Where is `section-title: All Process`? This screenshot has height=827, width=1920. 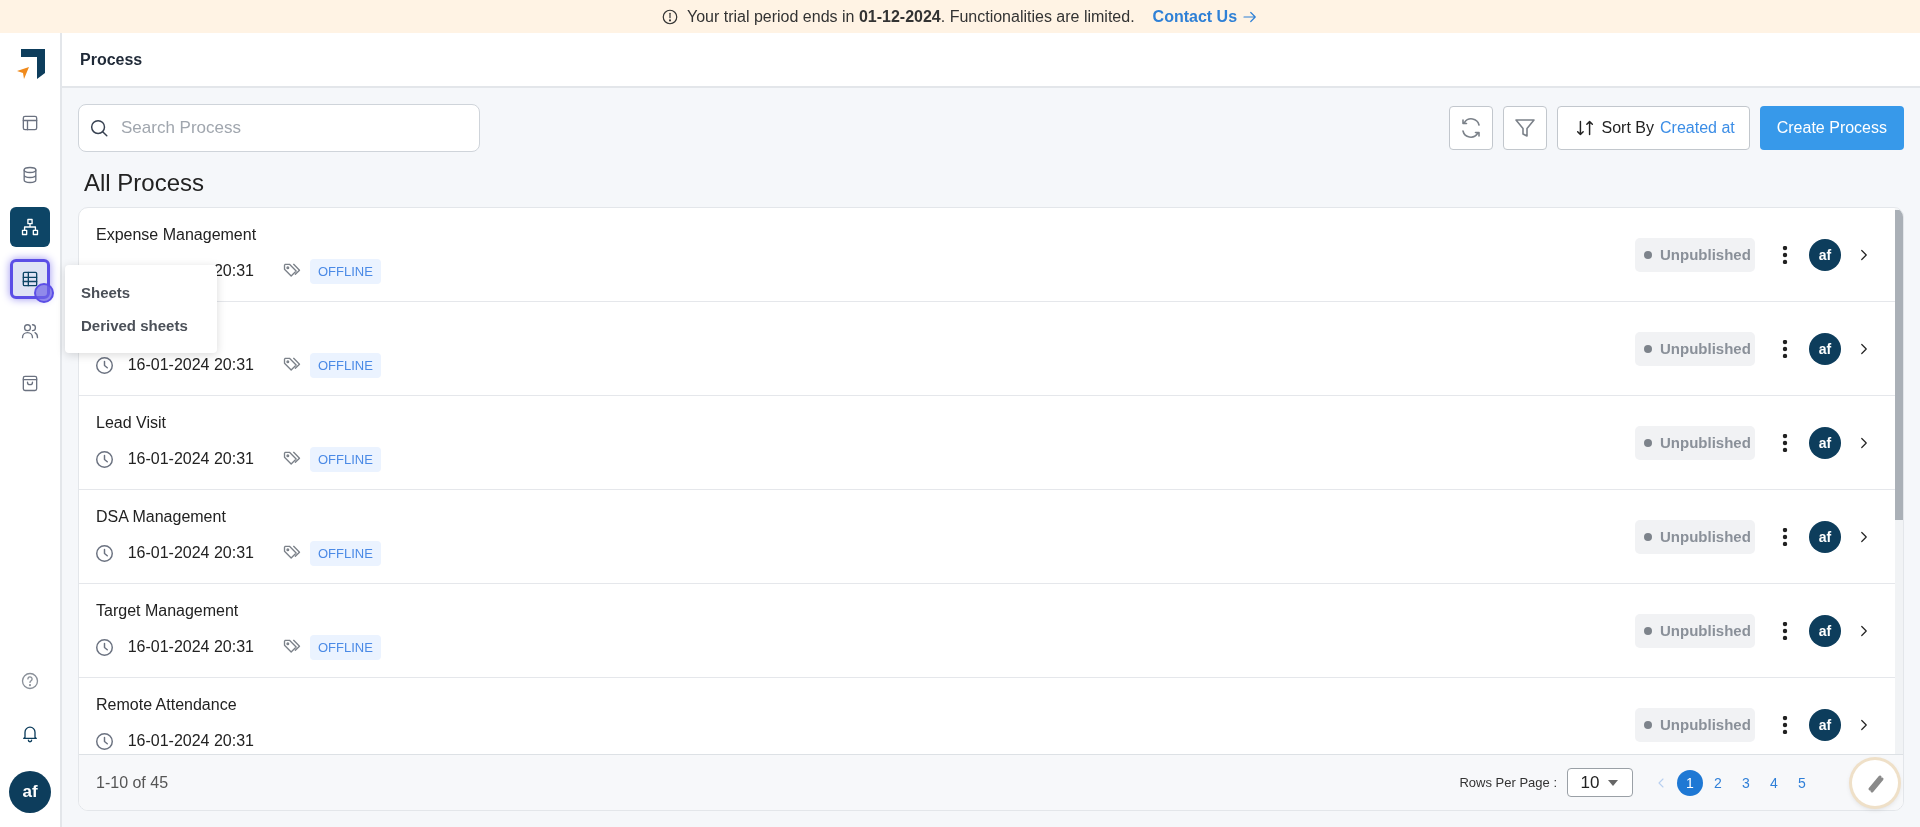
section-title: All Process is located at coordinates (145, 183).